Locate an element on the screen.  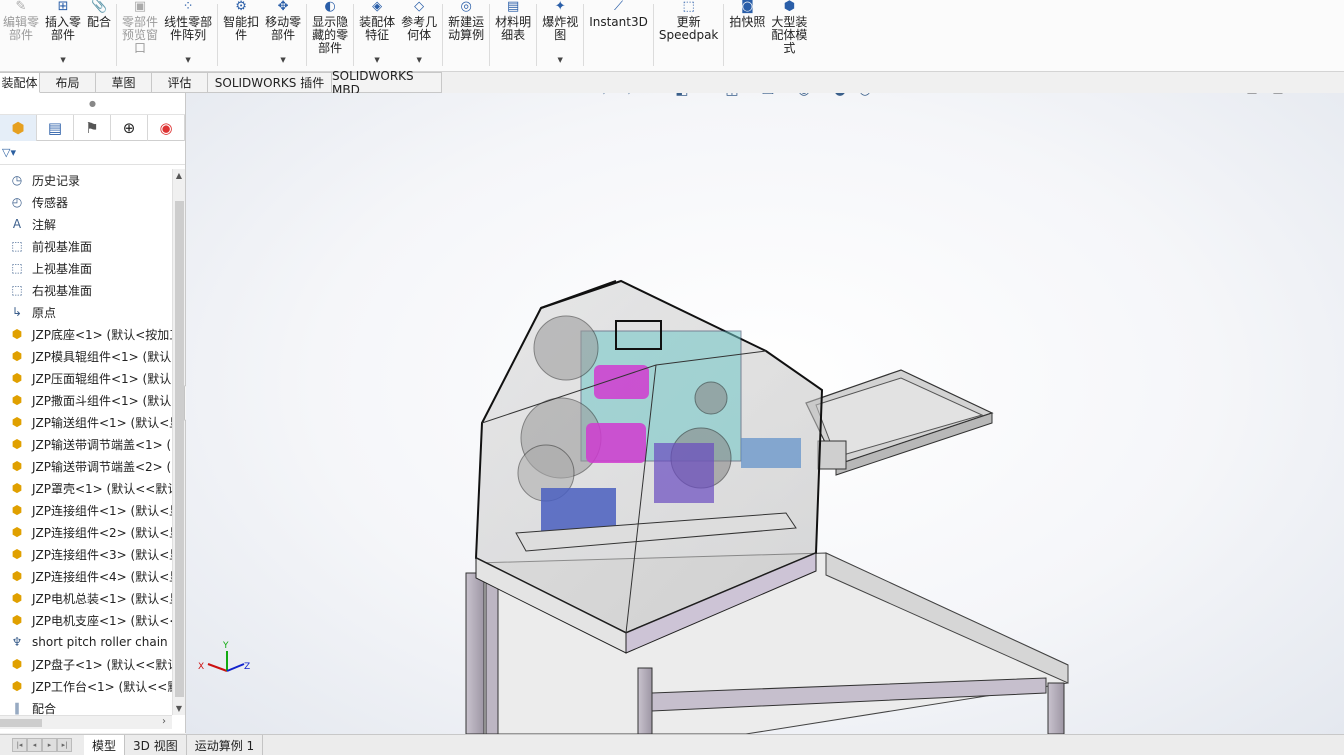
tree-item: ⬢ JZP工作台<1> (默认<<默 is located at coordinates (86, 686).